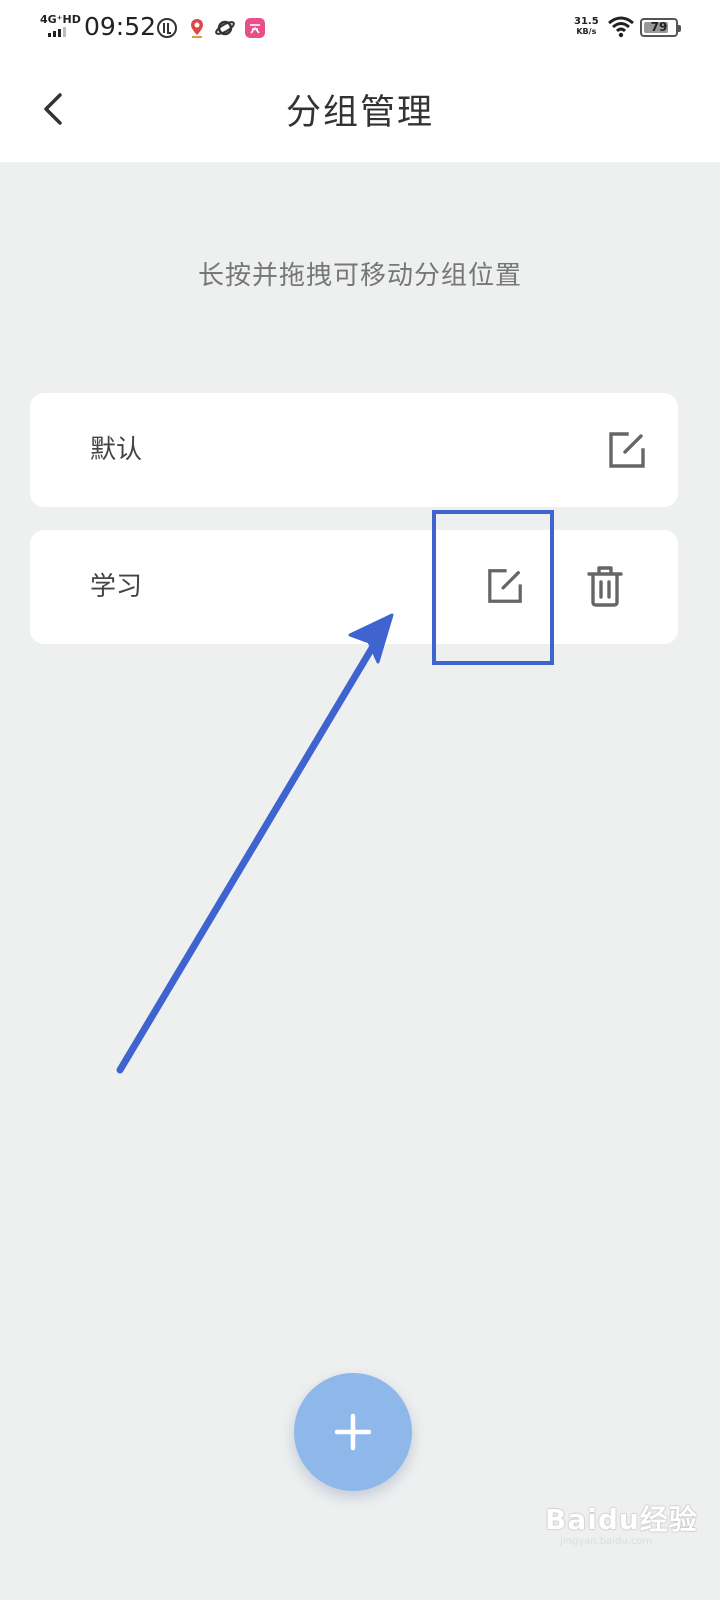  I want to click on plus-icon, so click(353, 1432).